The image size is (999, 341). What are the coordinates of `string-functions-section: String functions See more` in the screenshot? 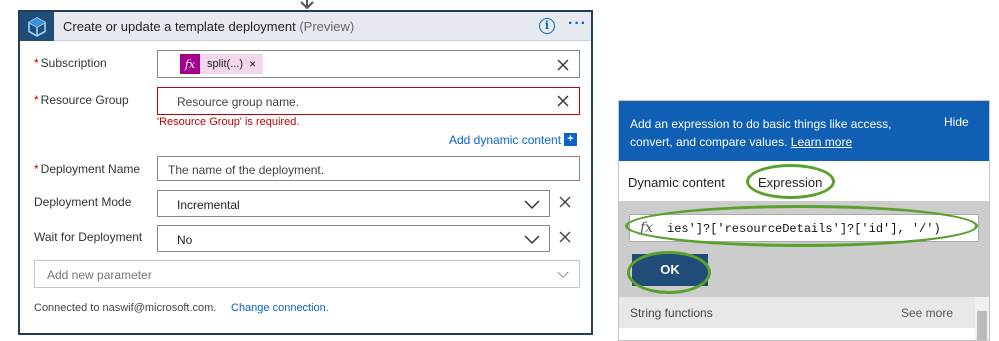 It's located at (804, 312).